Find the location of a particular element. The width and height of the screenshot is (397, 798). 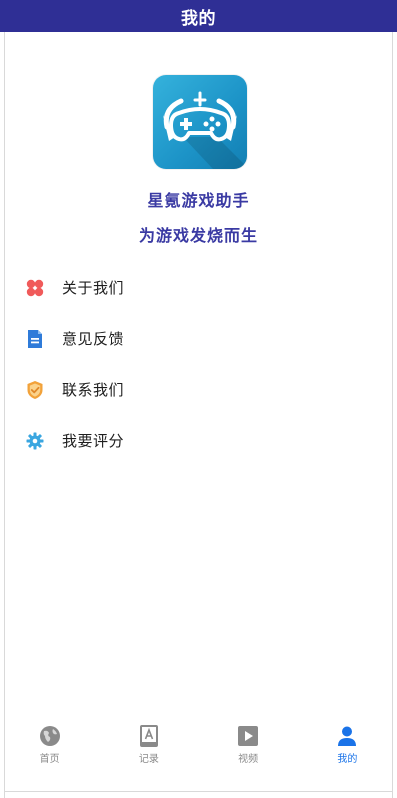

menu-item-contact-us: 联系我们 is located at coordinates (194, 389).